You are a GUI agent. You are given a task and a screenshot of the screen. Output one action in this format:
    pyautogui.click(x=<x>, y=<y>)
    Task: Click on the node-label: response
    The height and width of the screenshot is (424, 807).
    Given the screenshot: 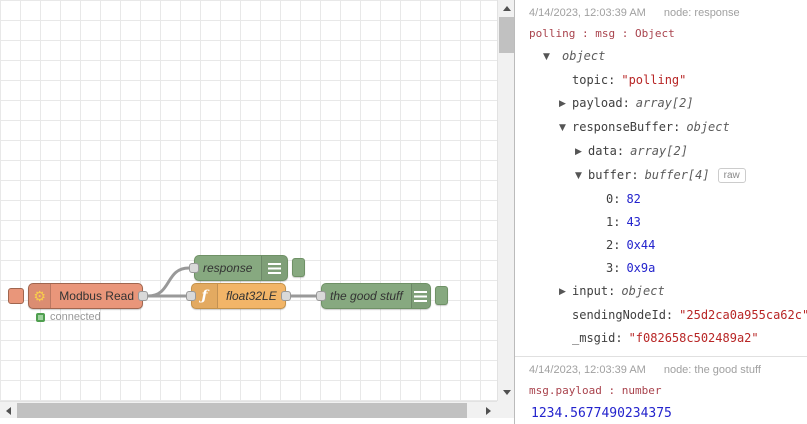 What is the action you would take?
    pyautogui.click(x=228, y=268)
    